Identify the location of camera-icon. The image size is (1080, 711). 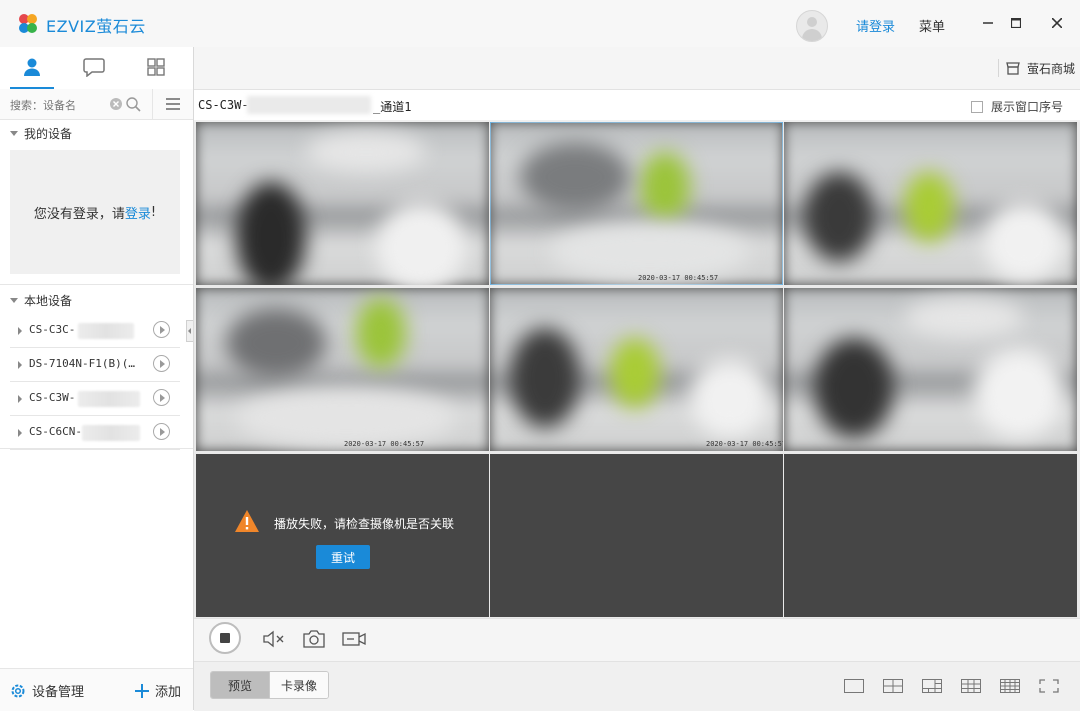
(314, 639).